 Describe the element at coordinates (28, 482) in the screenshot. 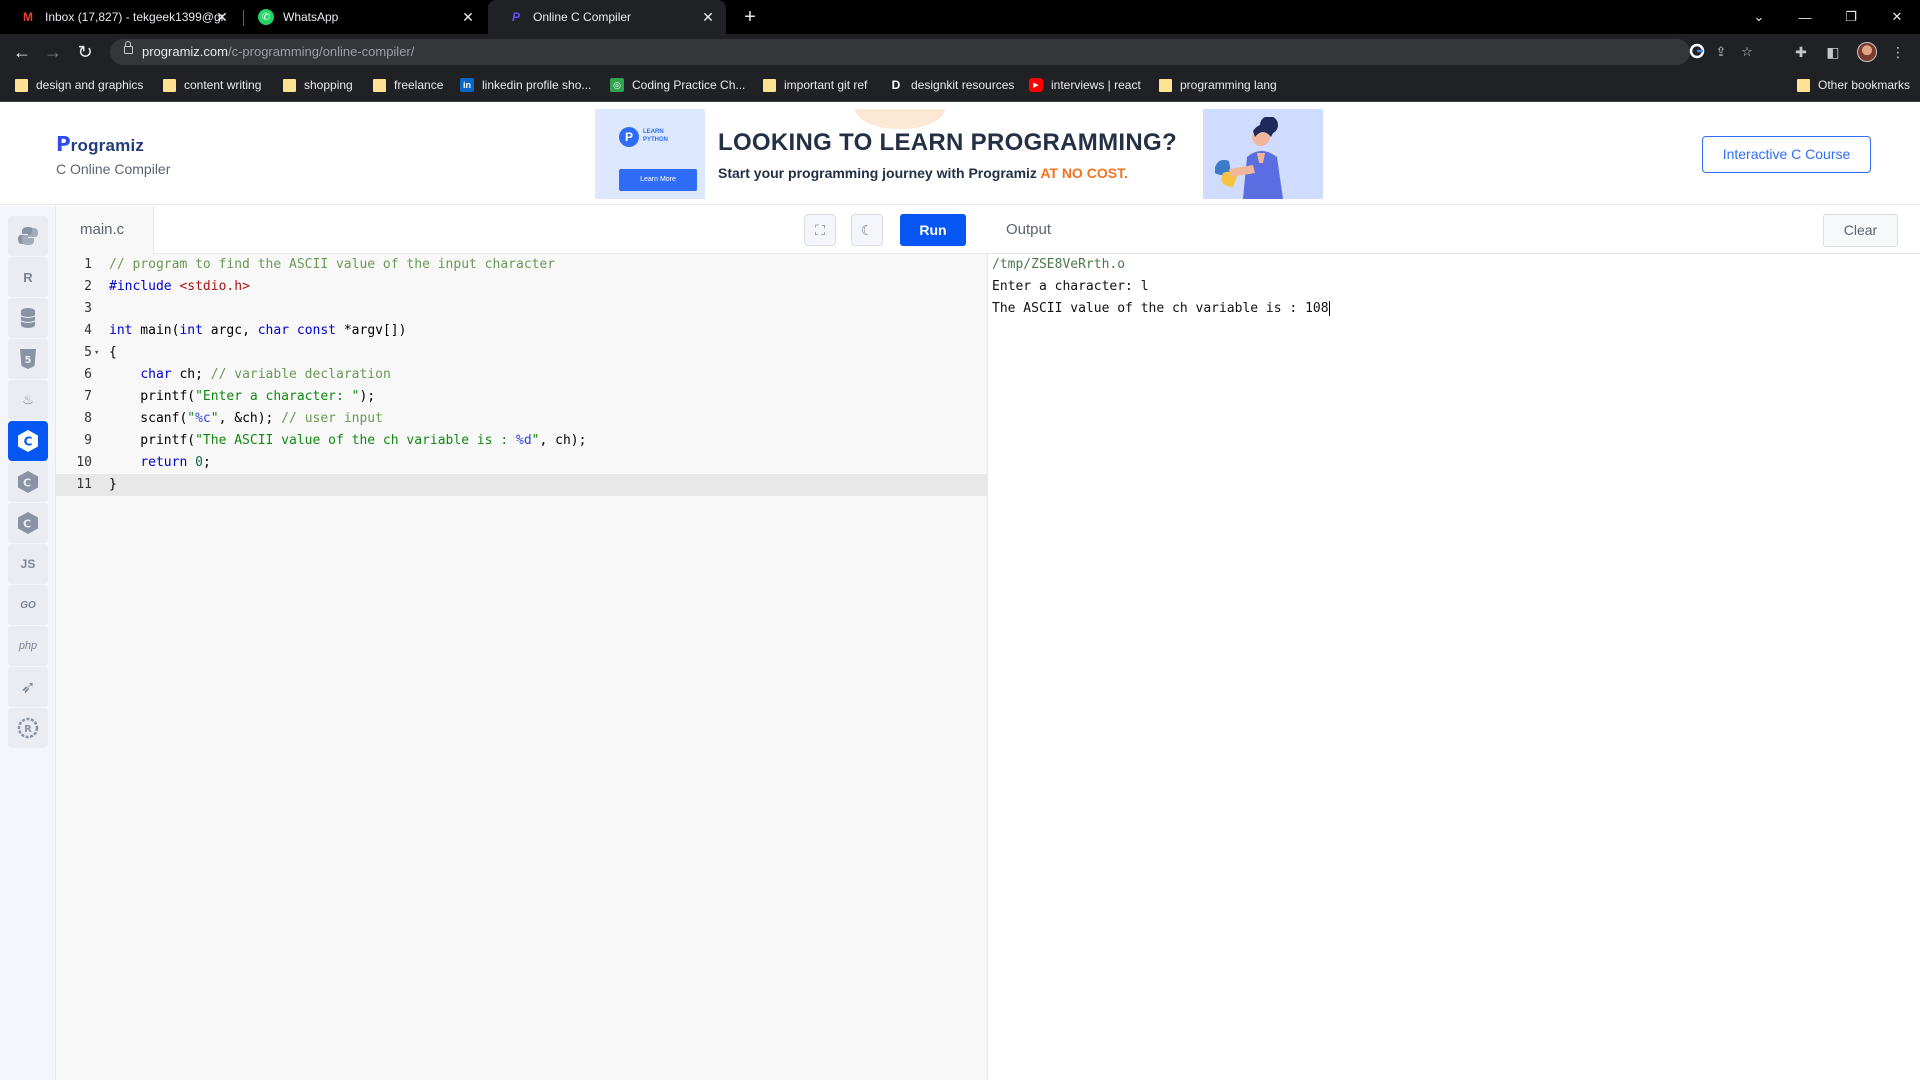

I see `cpp-icon: C` at that location.